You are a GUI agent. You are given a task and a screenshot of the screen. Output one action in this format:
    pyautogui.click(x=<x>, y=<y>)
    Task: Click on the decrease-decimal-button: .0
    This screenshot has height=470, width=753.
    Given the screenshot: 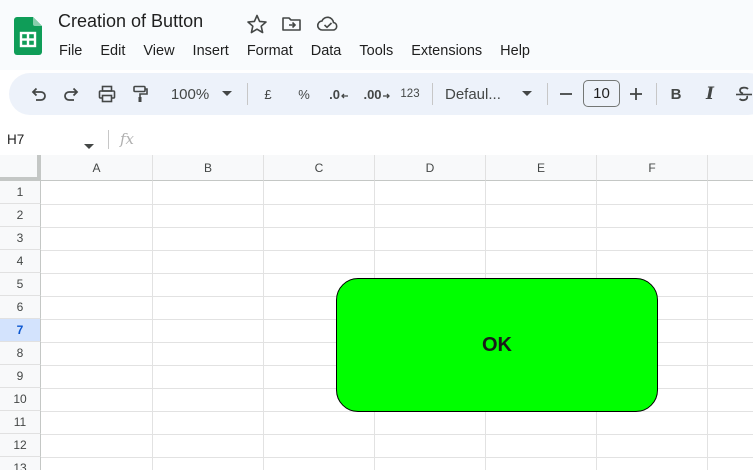 What is the action you would take?
    pyautogui.click(x=339, y=94)
    